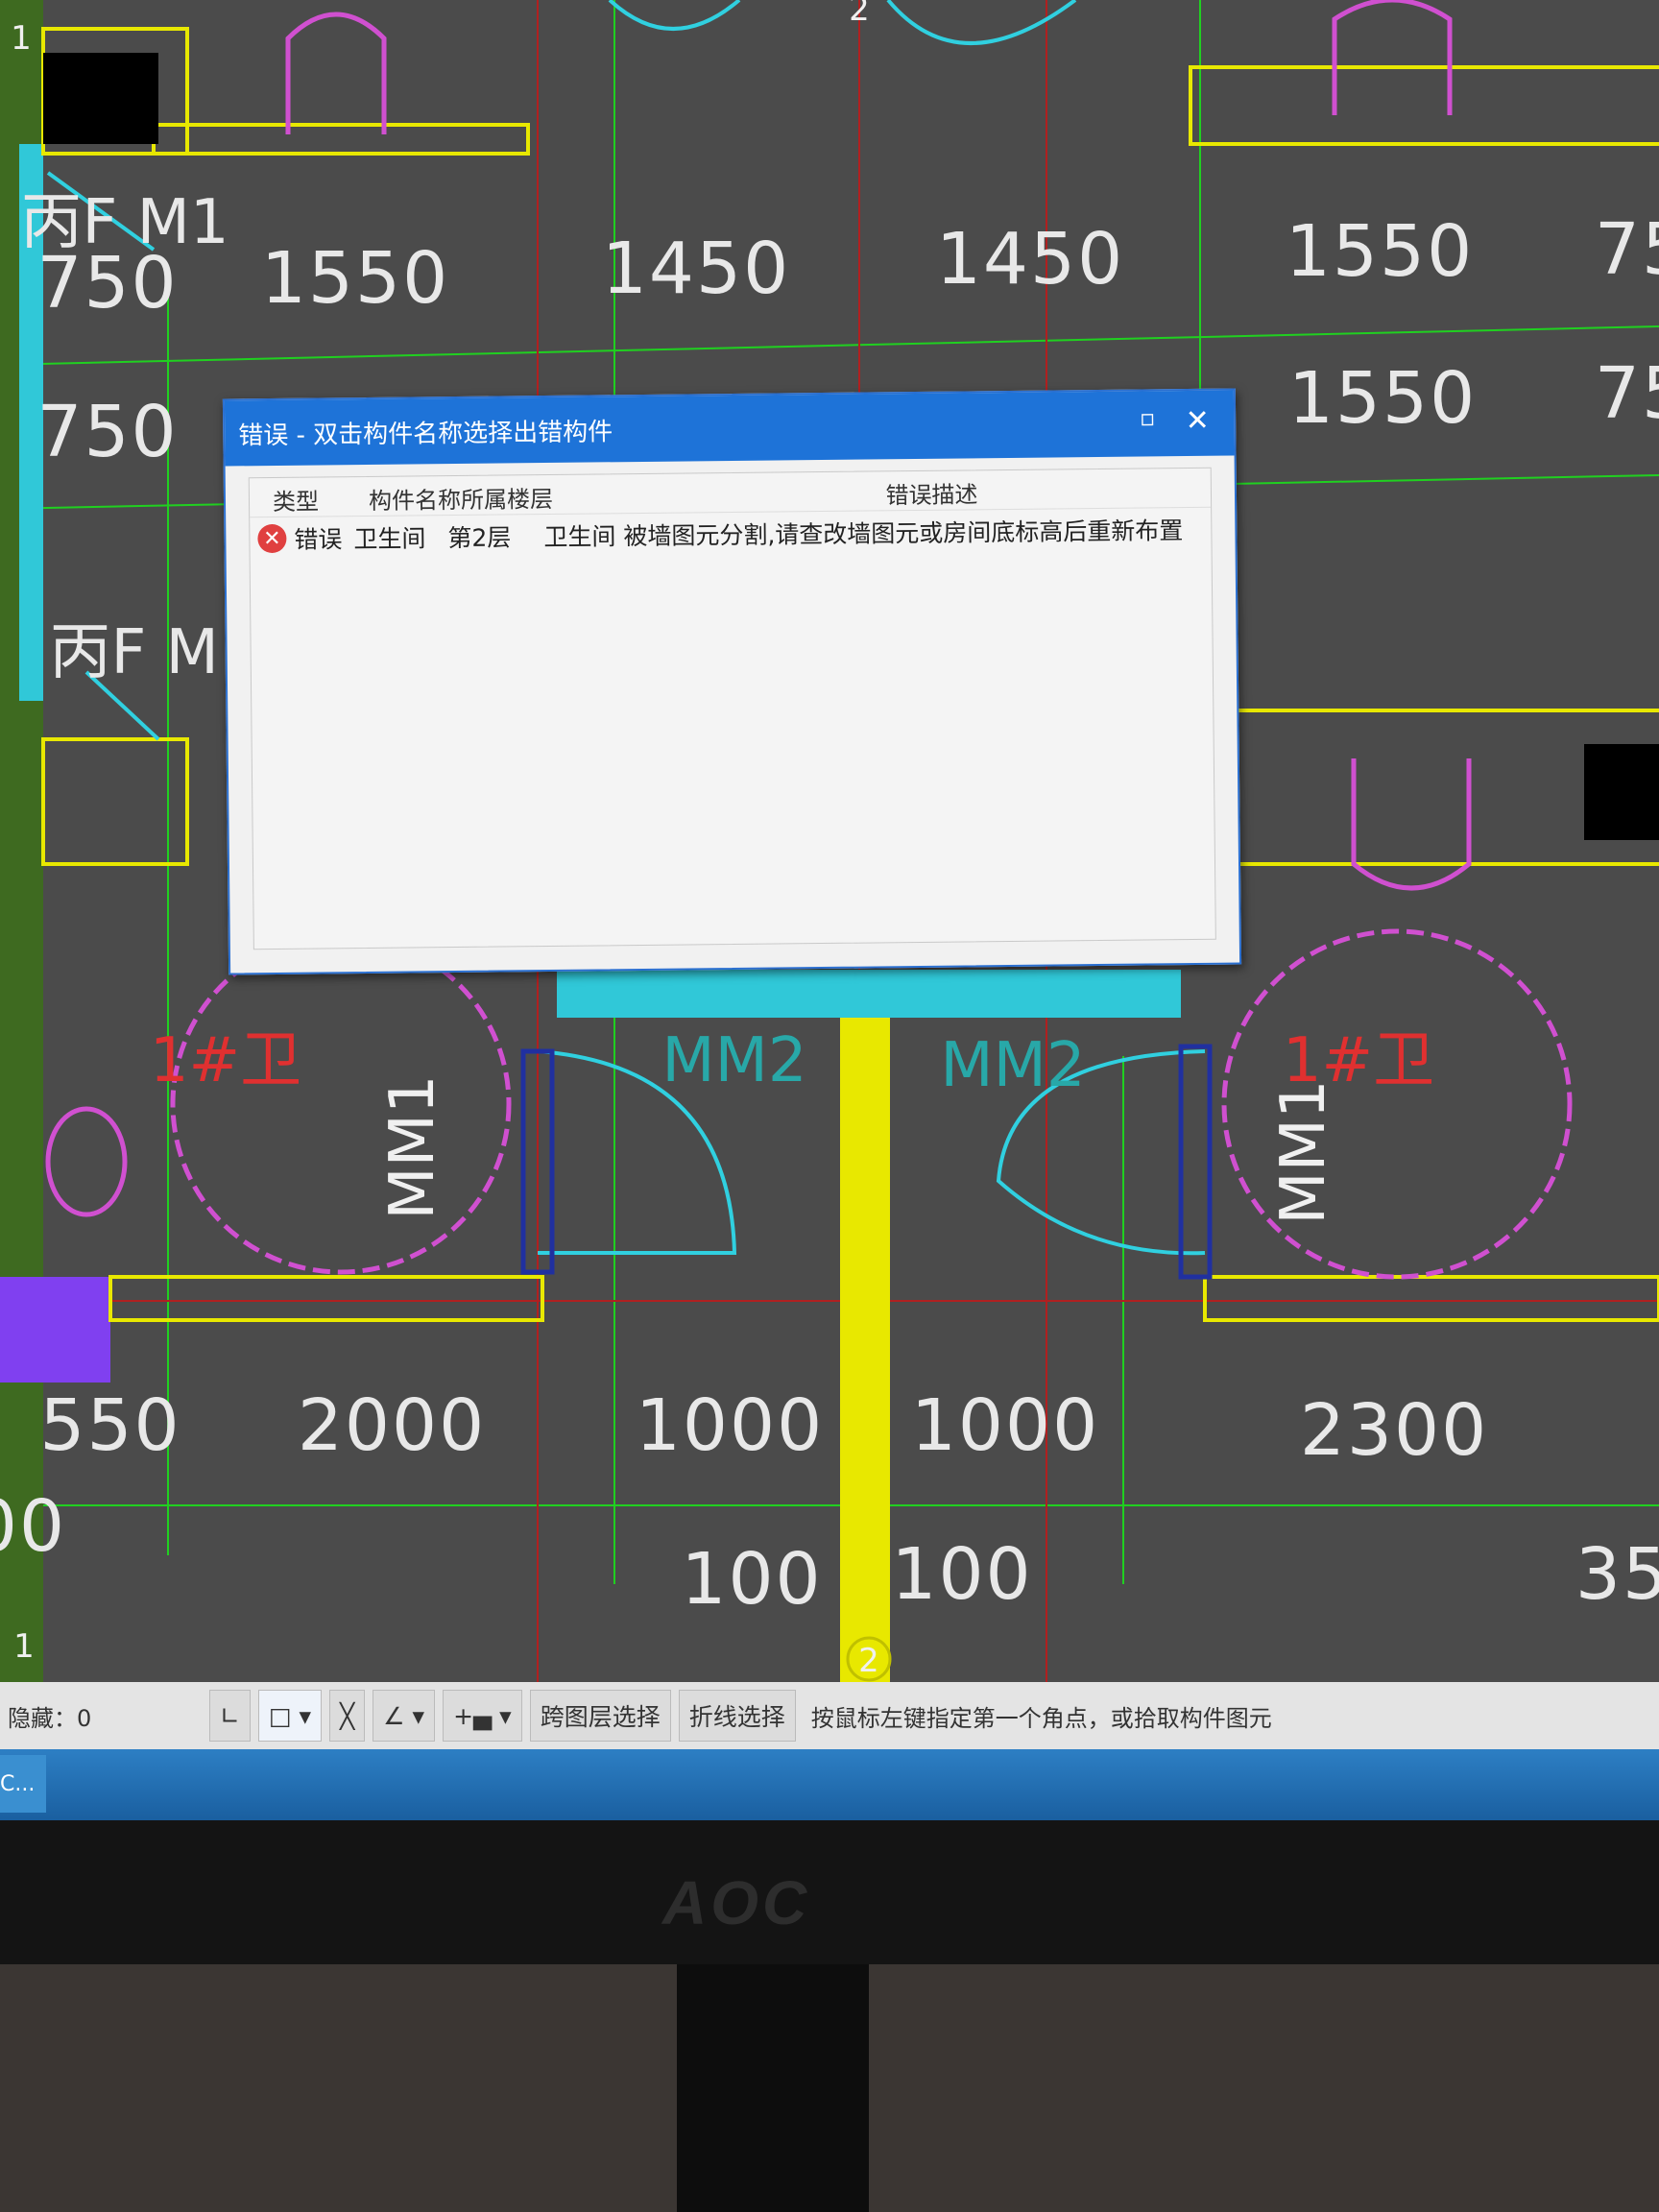  I want to click on cross-layer-select-button: 跨图层选择, so click(600, 1716).